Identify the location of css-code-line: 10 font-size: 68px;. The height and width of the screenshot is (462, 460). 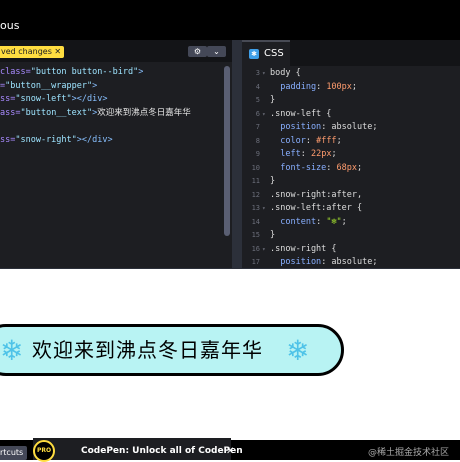
(351, 169).